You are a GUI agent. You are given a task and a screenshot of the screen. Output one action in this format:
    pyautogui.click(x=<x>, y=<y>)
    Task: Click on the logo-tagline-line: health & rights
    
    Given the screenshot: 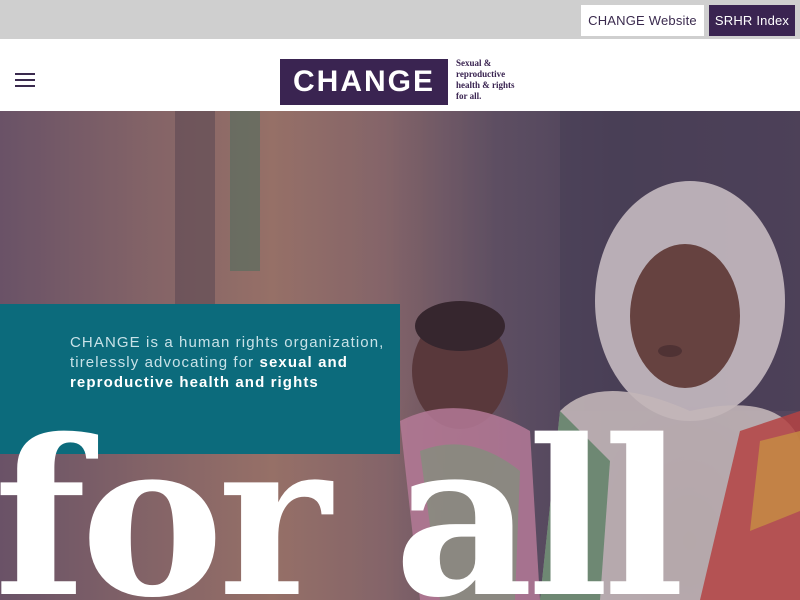 What is the action you would take?
    pyautogui.click(x=485, y=85)
    